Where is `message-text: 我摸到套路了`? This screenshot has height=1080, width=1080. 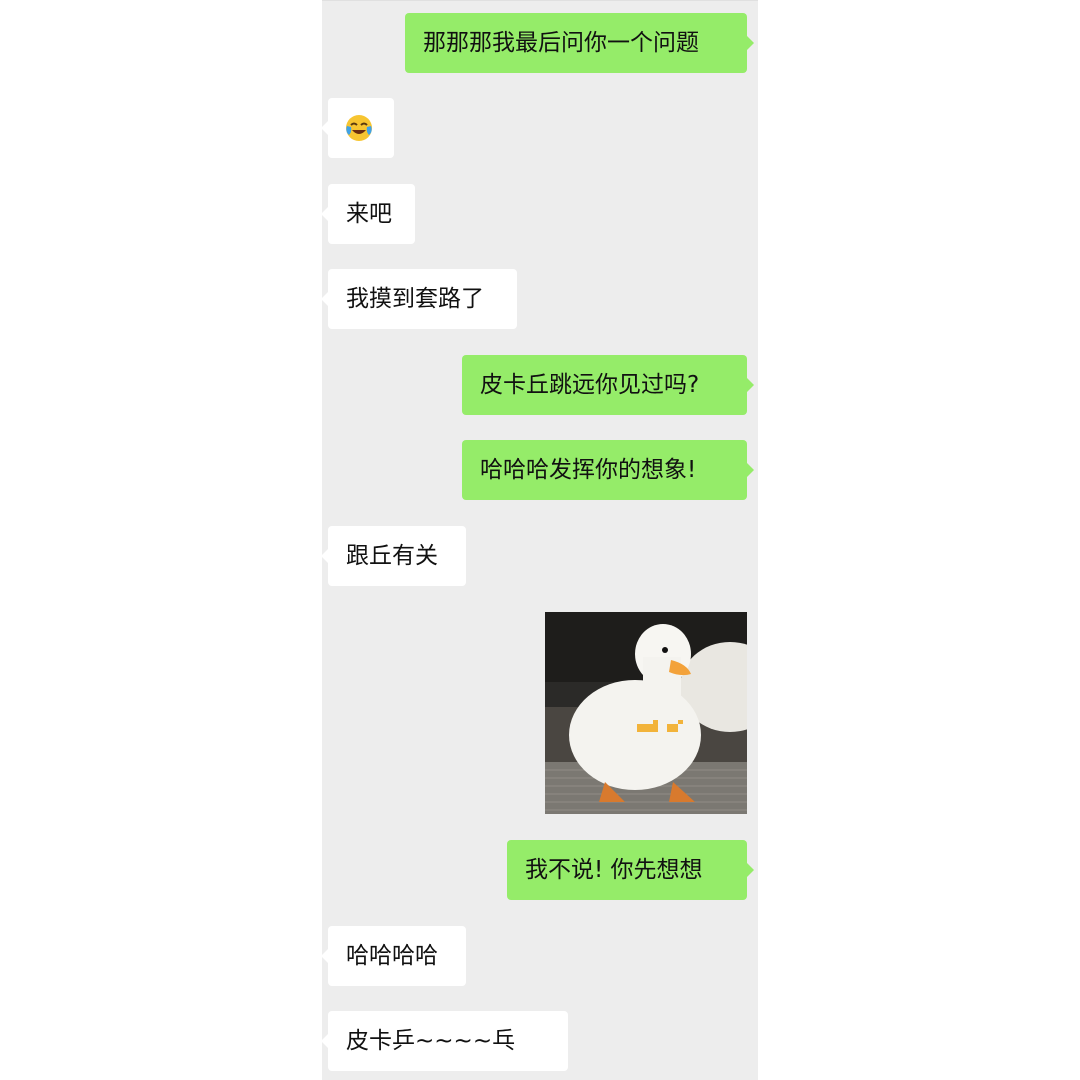 message-text: 我摸到套路了 is located at coordinates (415, 299).